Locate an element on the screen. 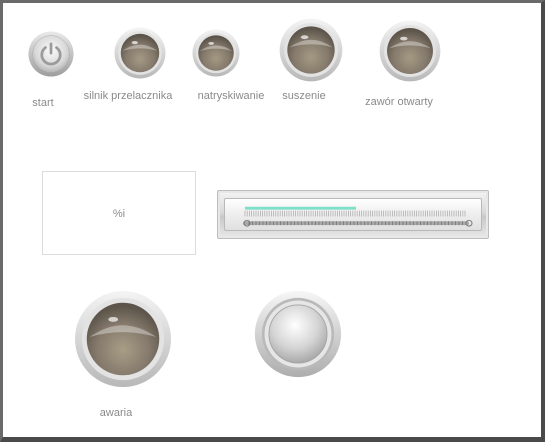 Image resolution: width=545 pixels, height=442 pixels. suszenie-indicator-lamp is located at coordinates (311, 50).